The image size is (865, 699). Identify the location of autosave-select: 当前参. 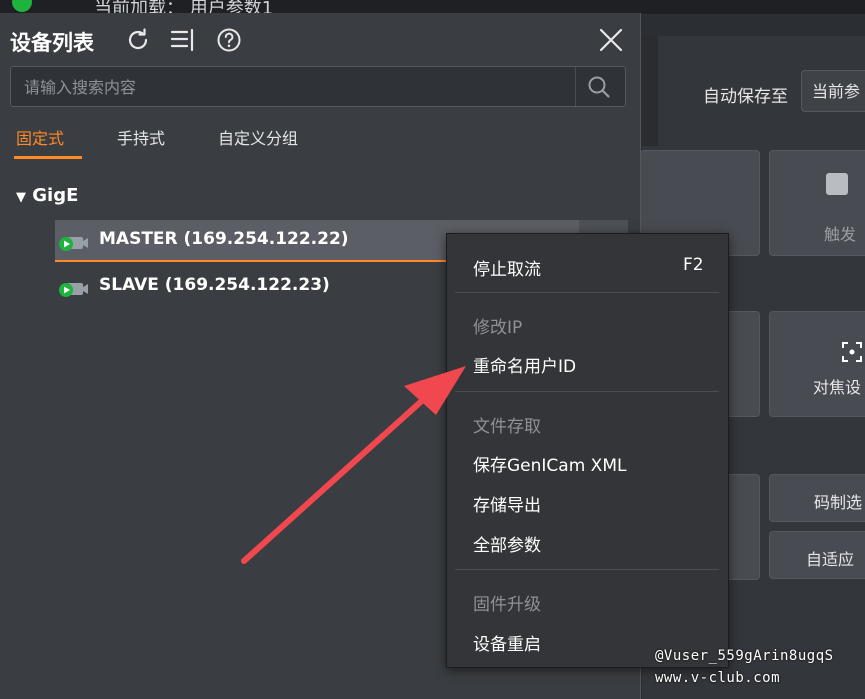
(833, 91).